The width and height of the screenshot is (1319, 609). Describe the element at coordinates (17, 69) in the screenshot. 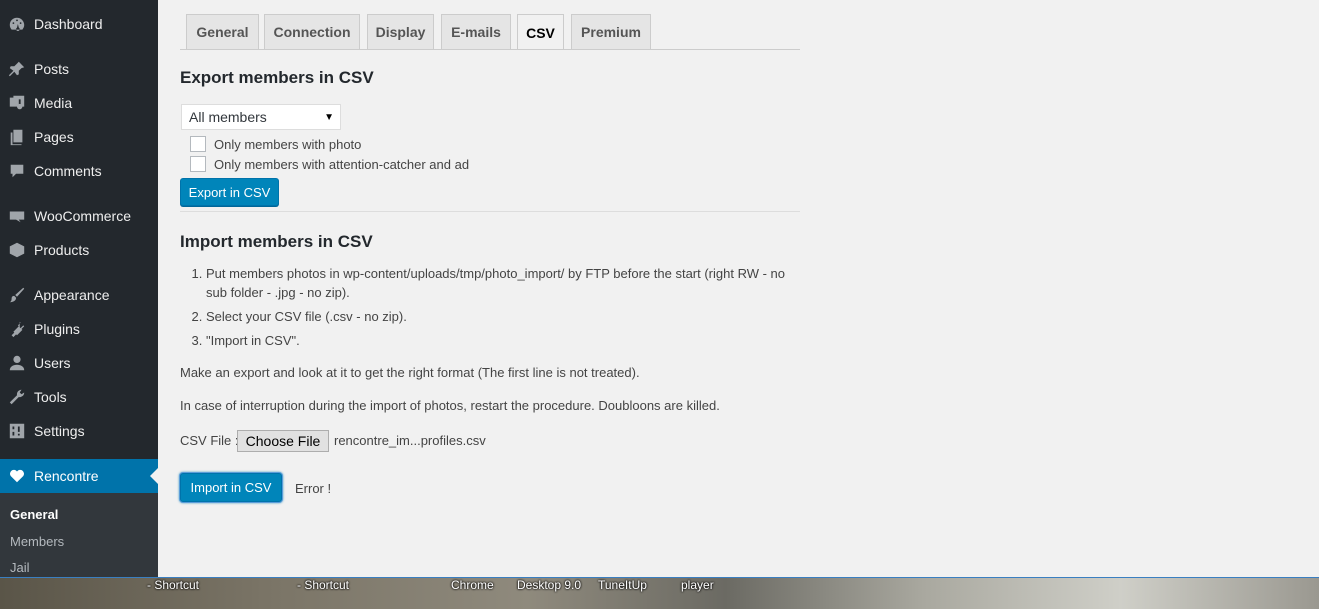

I see `pin-icon` at that location.